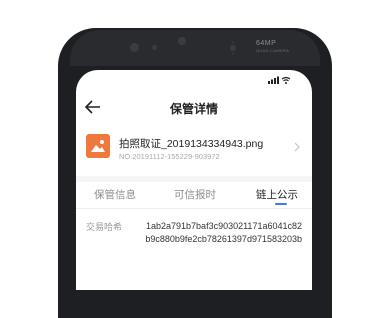 The image size is (390, 318). I want to click on tab-trusted-timestamp: 可信报时, so click(195, 195).